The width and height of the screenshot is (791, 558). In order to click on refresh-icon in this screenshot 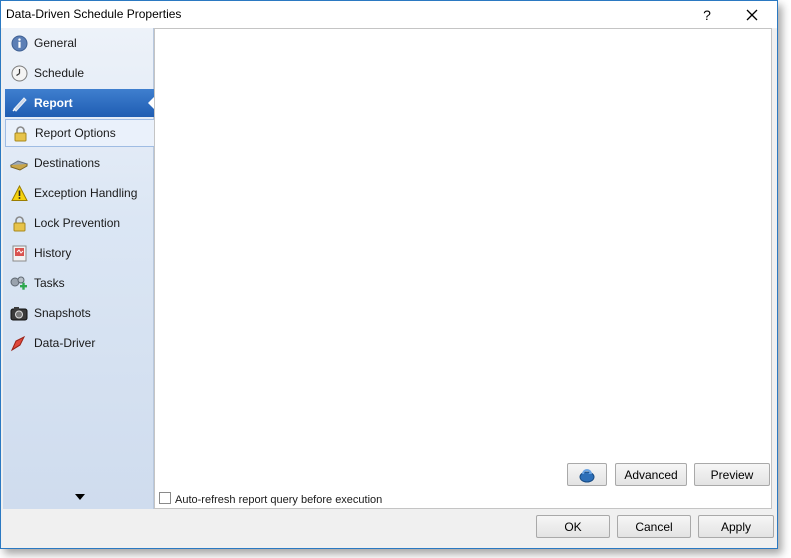, I will do `click(587, 475)`.